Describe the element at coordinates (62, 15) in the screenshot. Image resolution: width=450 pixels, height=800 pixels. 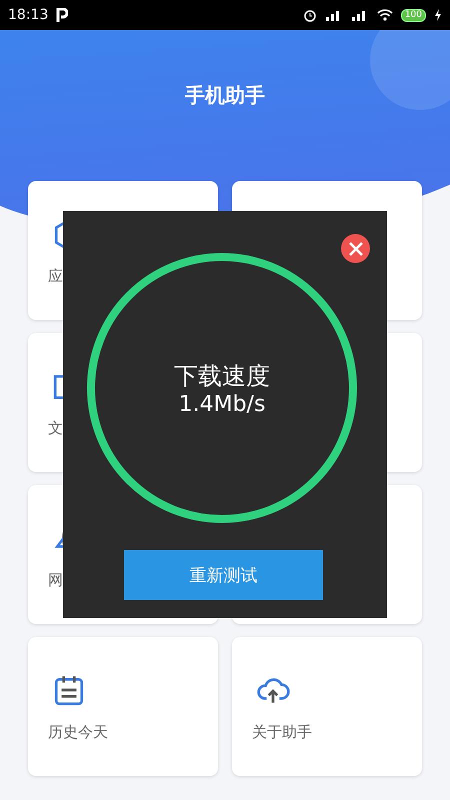
I see `notification-icon` at that location.